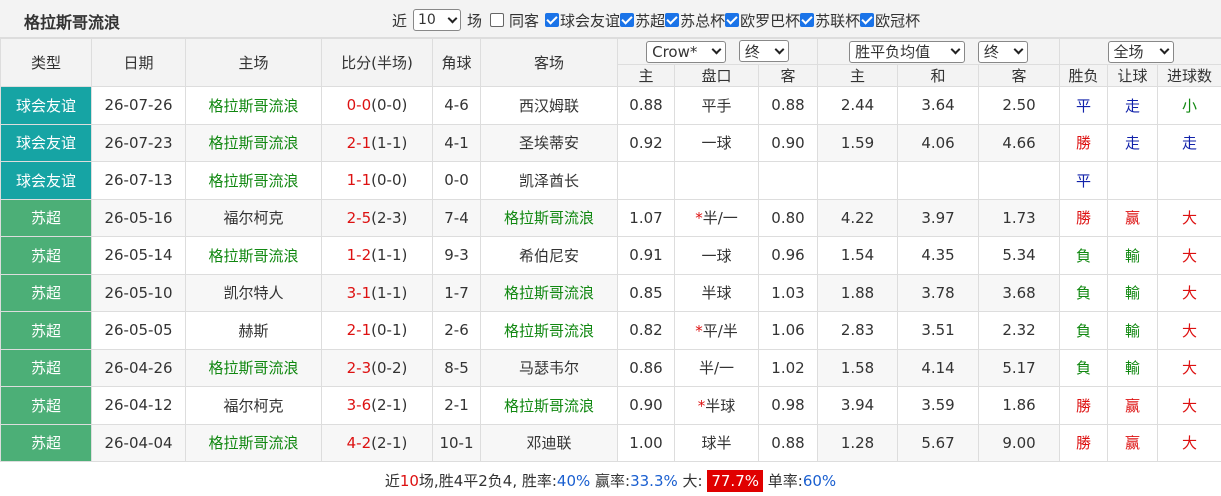  What do you see at coordinates (646, 442) in the screenshot?
I see `handicap-home-odds: 1.00` at bounding box center [646, 442].